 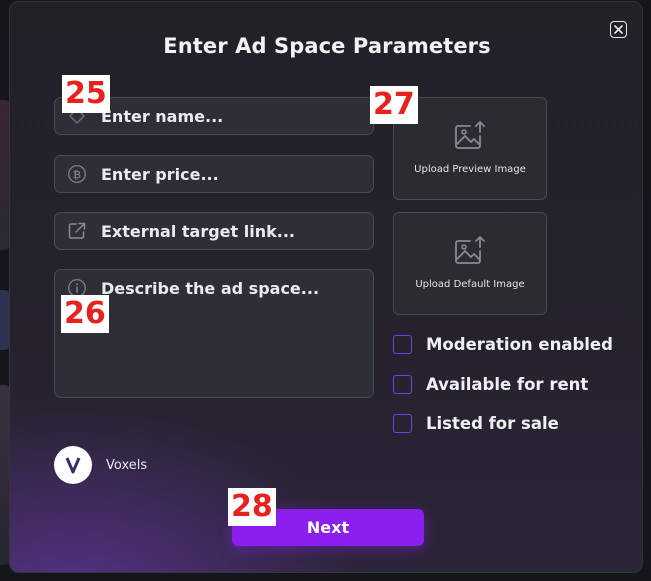 What do you see at coordinates (394, 105) in the screenshot?
I see `annotation-marker: 27` at bounding box center [394, 105].